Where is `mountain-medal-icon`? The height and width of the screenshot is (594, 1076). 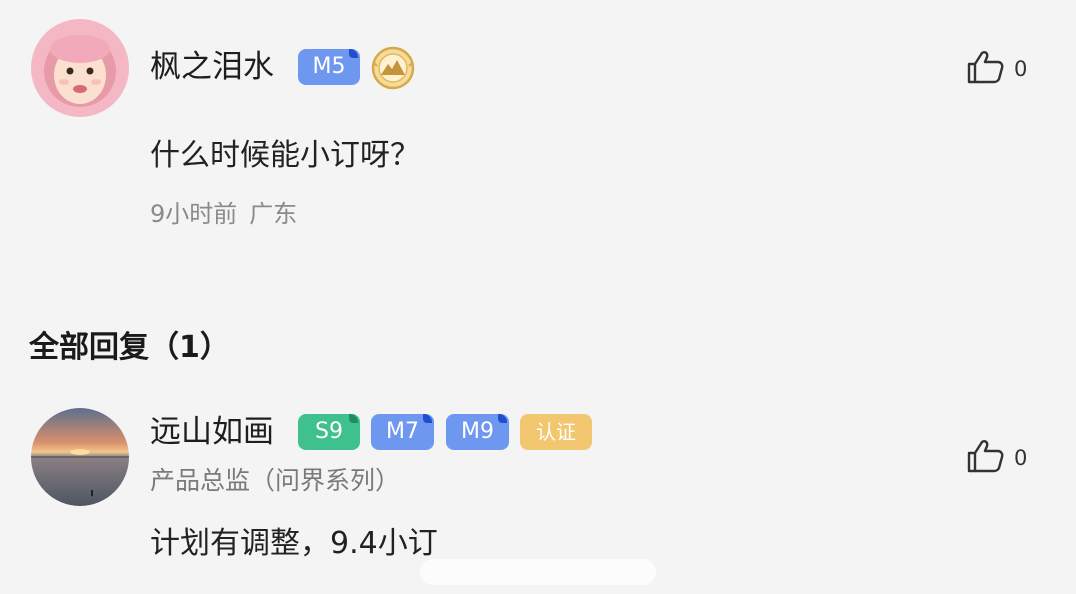 mountain-medal-icon is located at coordinates (393, 68).